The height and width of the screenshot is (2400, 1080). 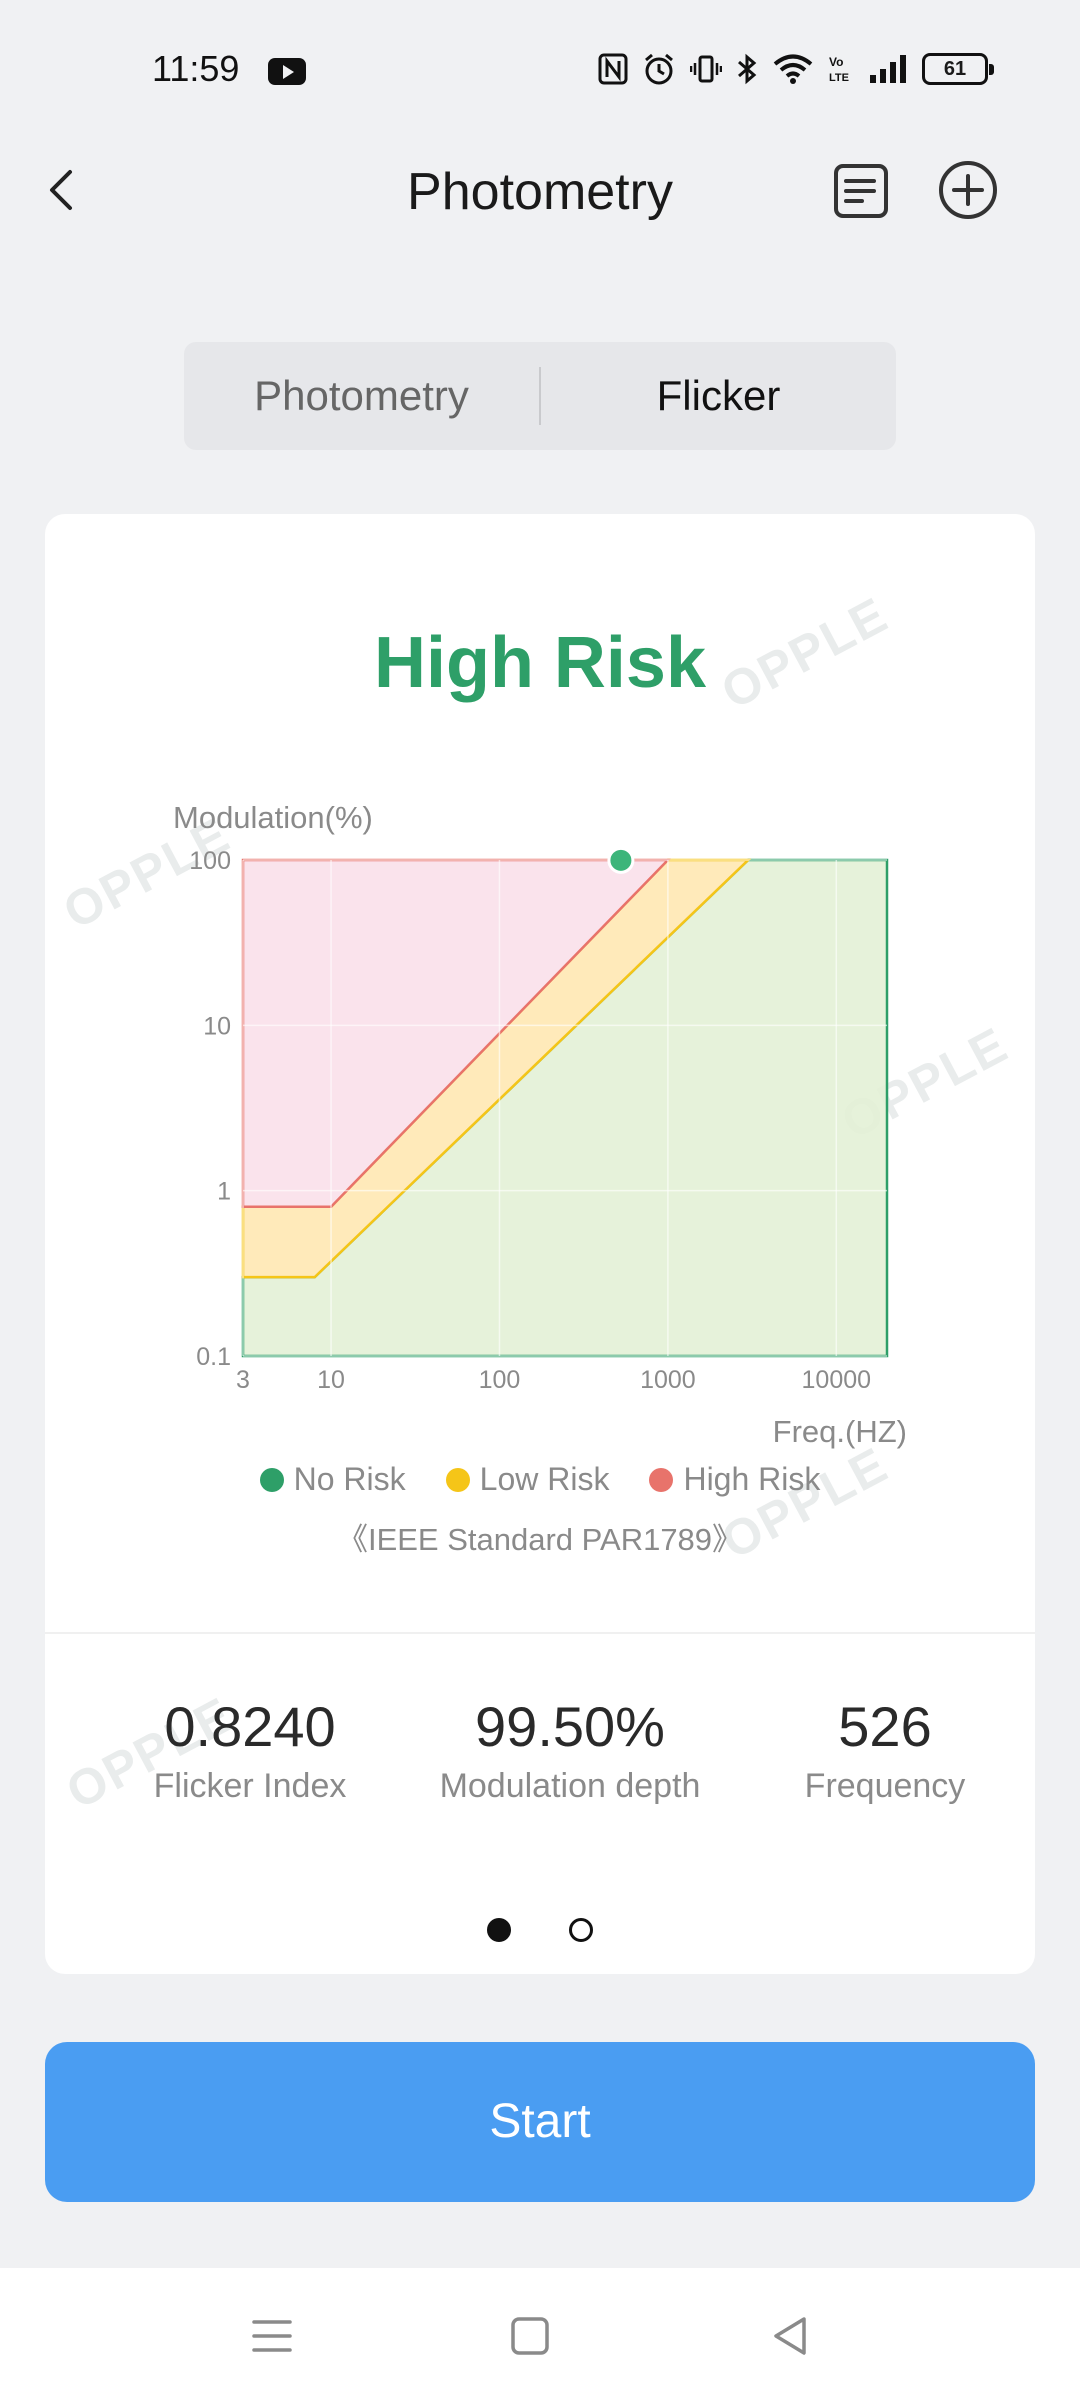 What do you see at coordinates (287, 71) in the screenshot?
I see `youtube-icon` at bounding box center [287, 71].